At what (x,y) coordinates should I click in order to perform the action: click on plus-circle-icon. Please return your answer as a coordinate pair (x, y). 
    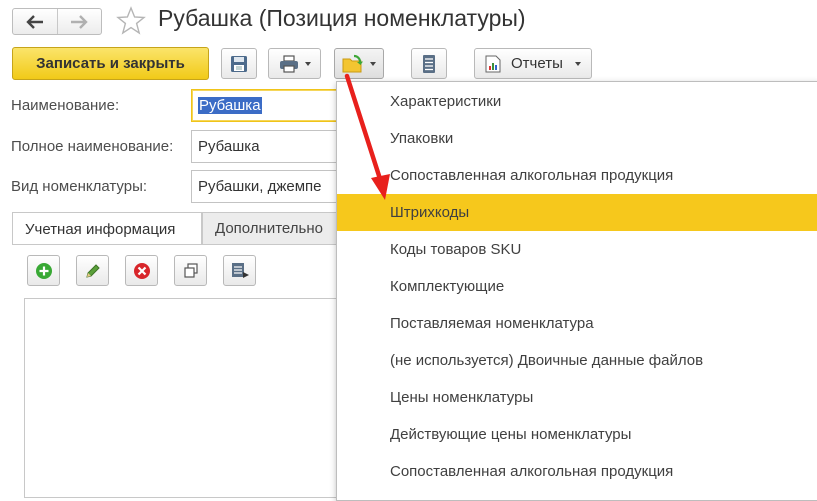
    Looking at the image, I should click on (43, 270).